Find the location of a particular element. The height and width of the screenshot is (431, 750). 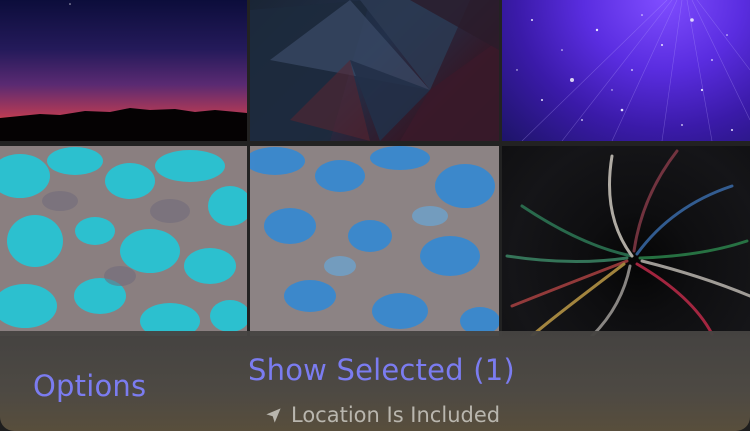

photo-tile-geometric is located at coordinates (374, 70).